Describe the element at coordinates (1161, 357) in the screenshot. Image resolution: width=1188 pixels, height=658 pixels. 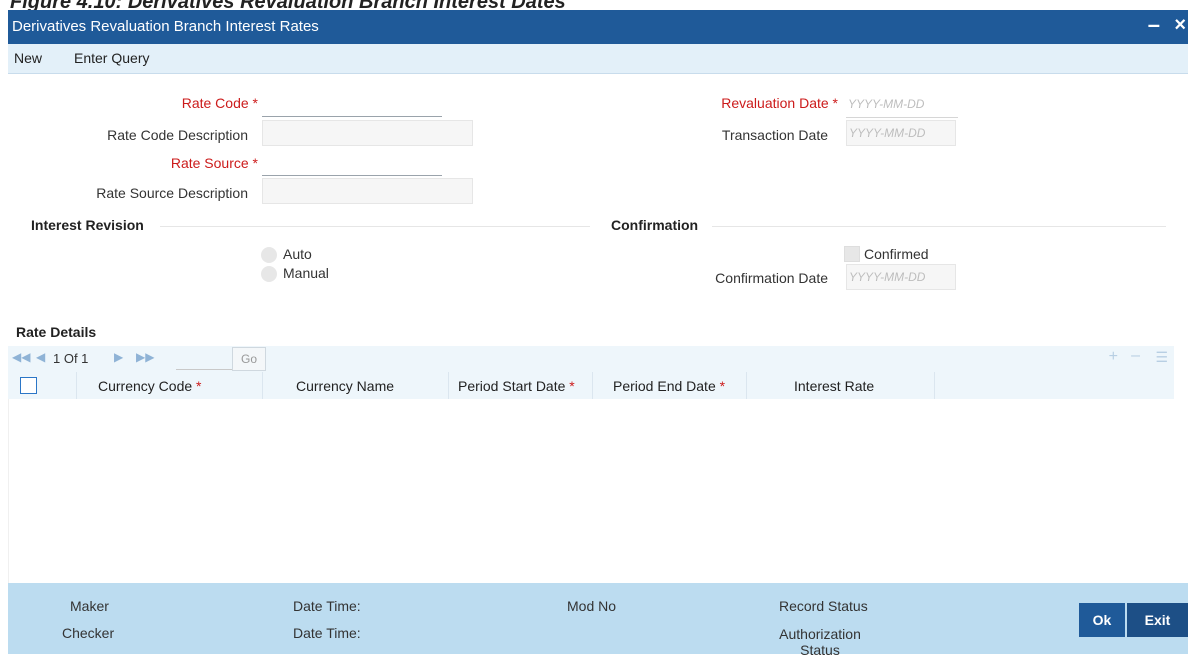
I see `single-view-icon: ☰` at that location.